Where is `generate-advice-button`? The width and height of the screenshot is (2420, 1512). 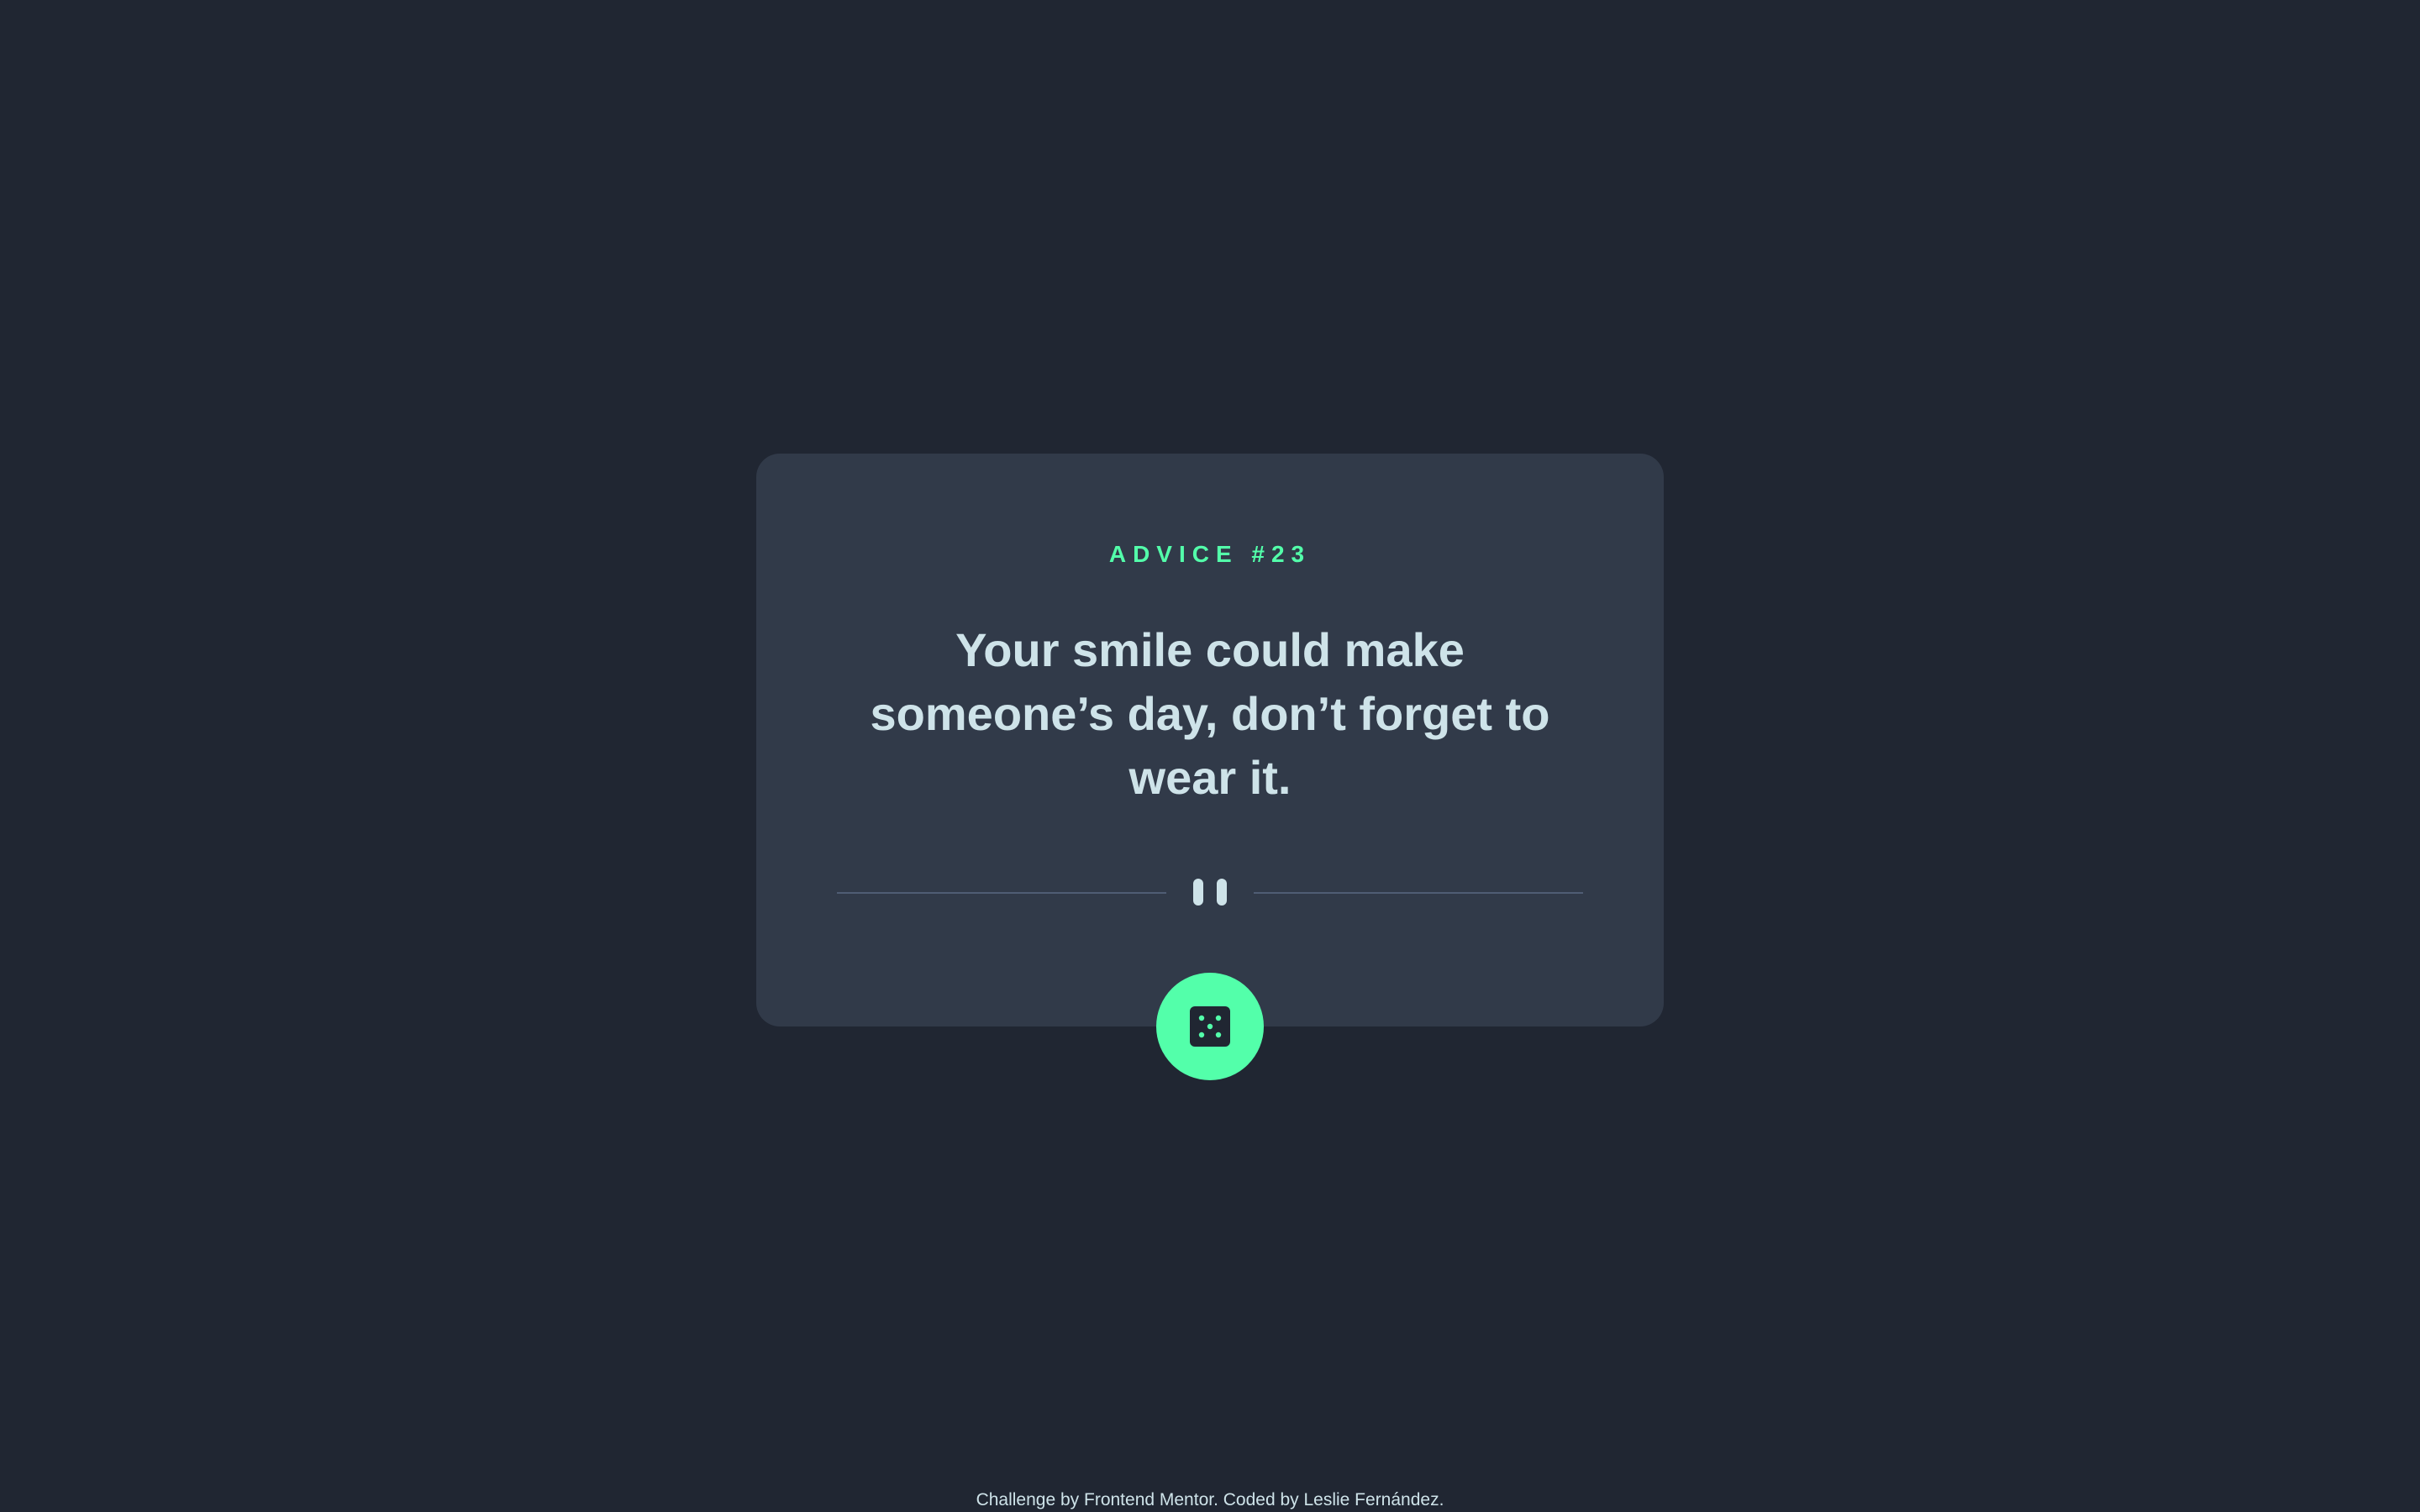
generate-advice-button is located at coordinates (1210, 1026).